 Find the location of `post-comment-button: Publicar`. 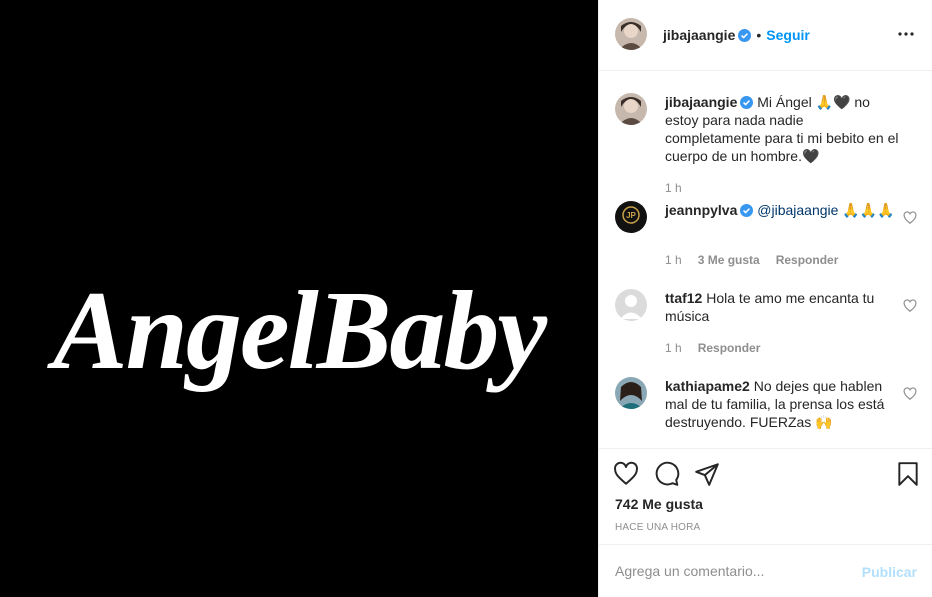

post-comment-button: Publicar is located at coordinates (889, 572).